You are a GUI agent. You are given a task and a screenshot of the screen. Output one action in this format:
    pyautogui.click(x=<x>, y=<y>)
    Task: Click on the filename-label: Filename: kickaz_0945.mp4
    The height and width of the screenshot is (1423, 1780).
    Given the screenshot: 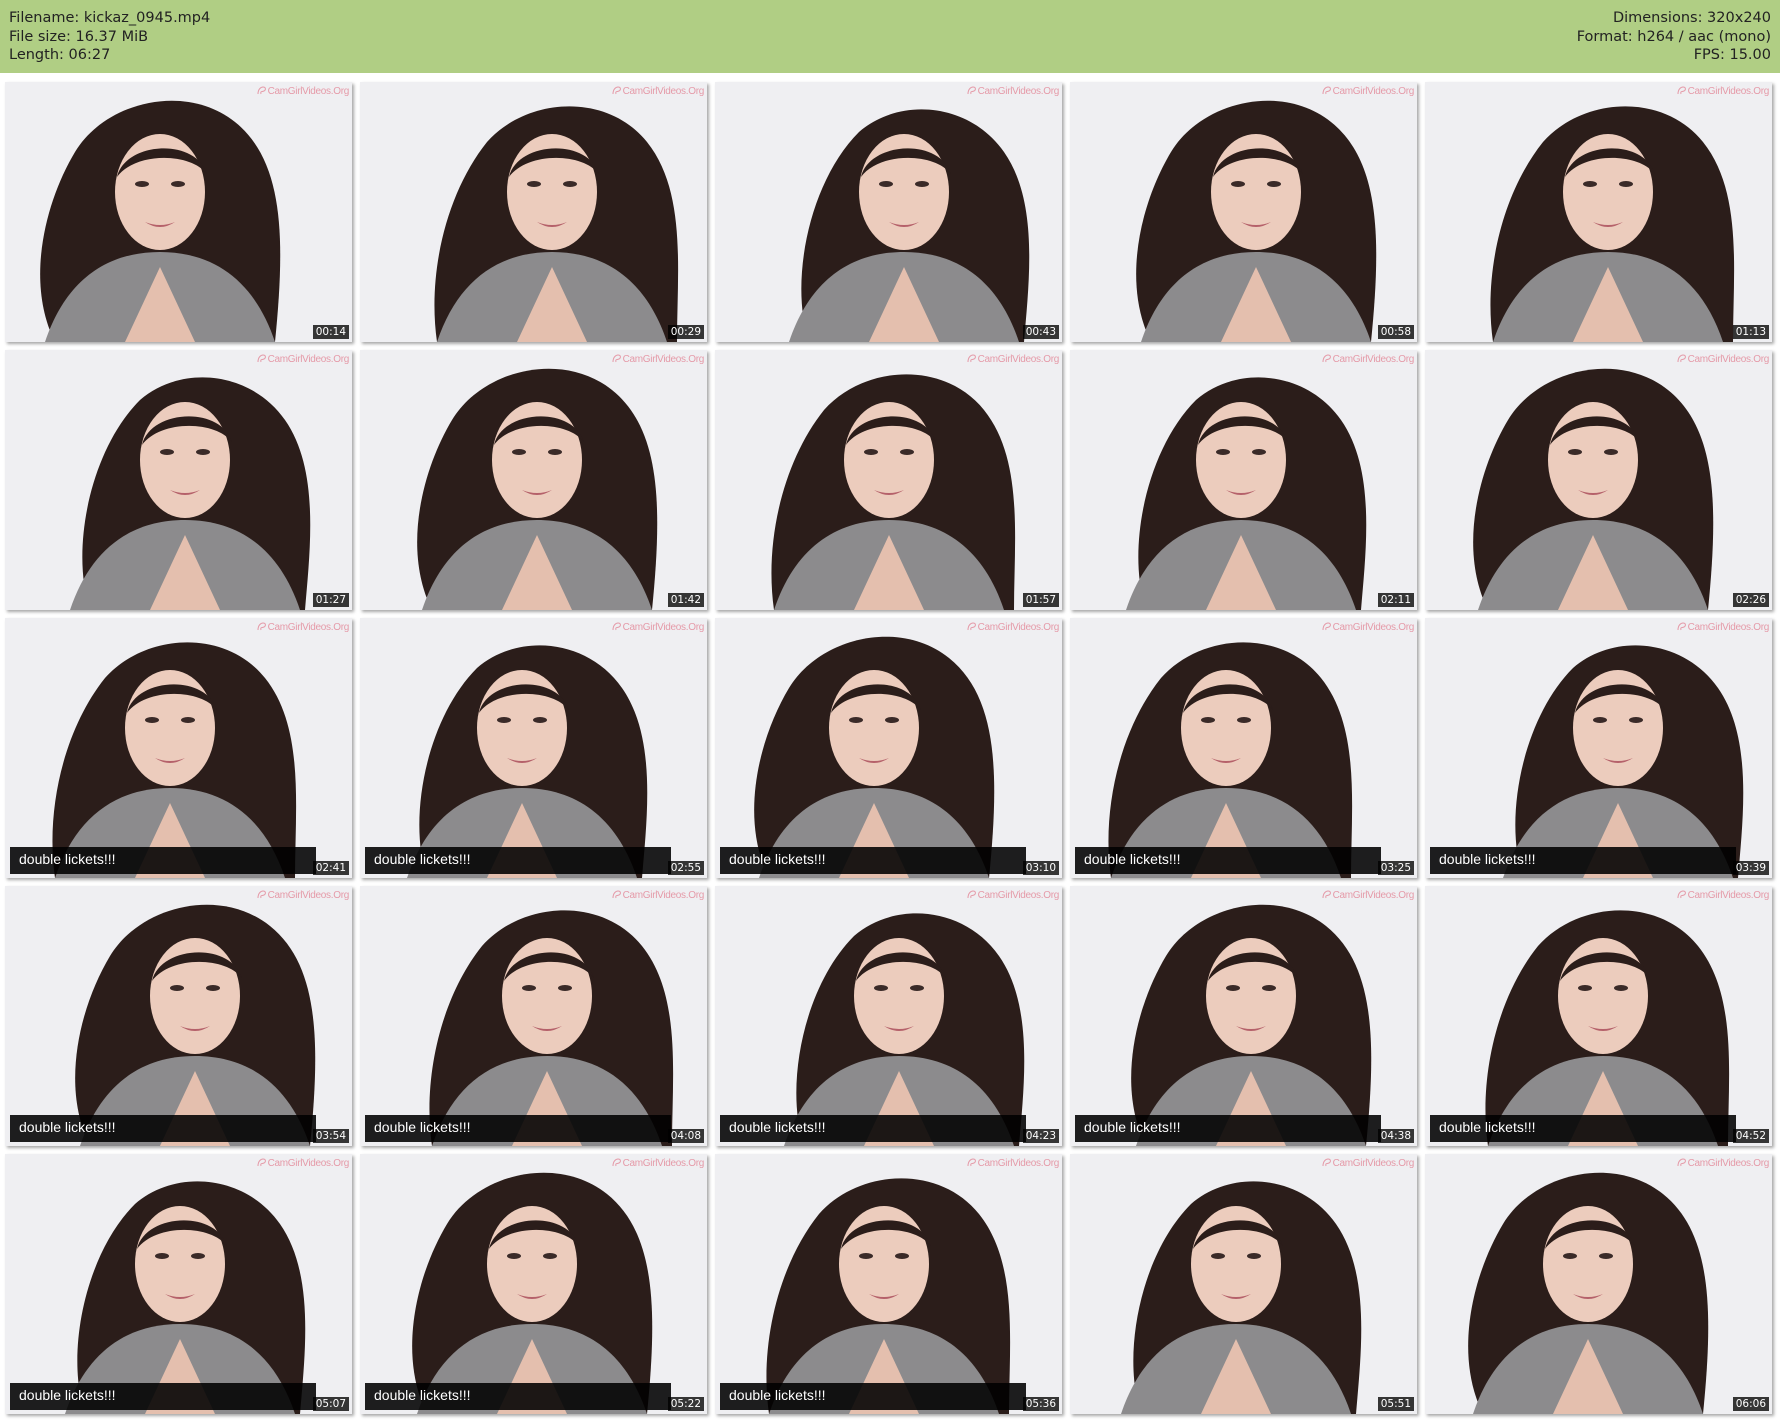 What is the action you would take?
    pyautogui.click(x=110, y=18)
    